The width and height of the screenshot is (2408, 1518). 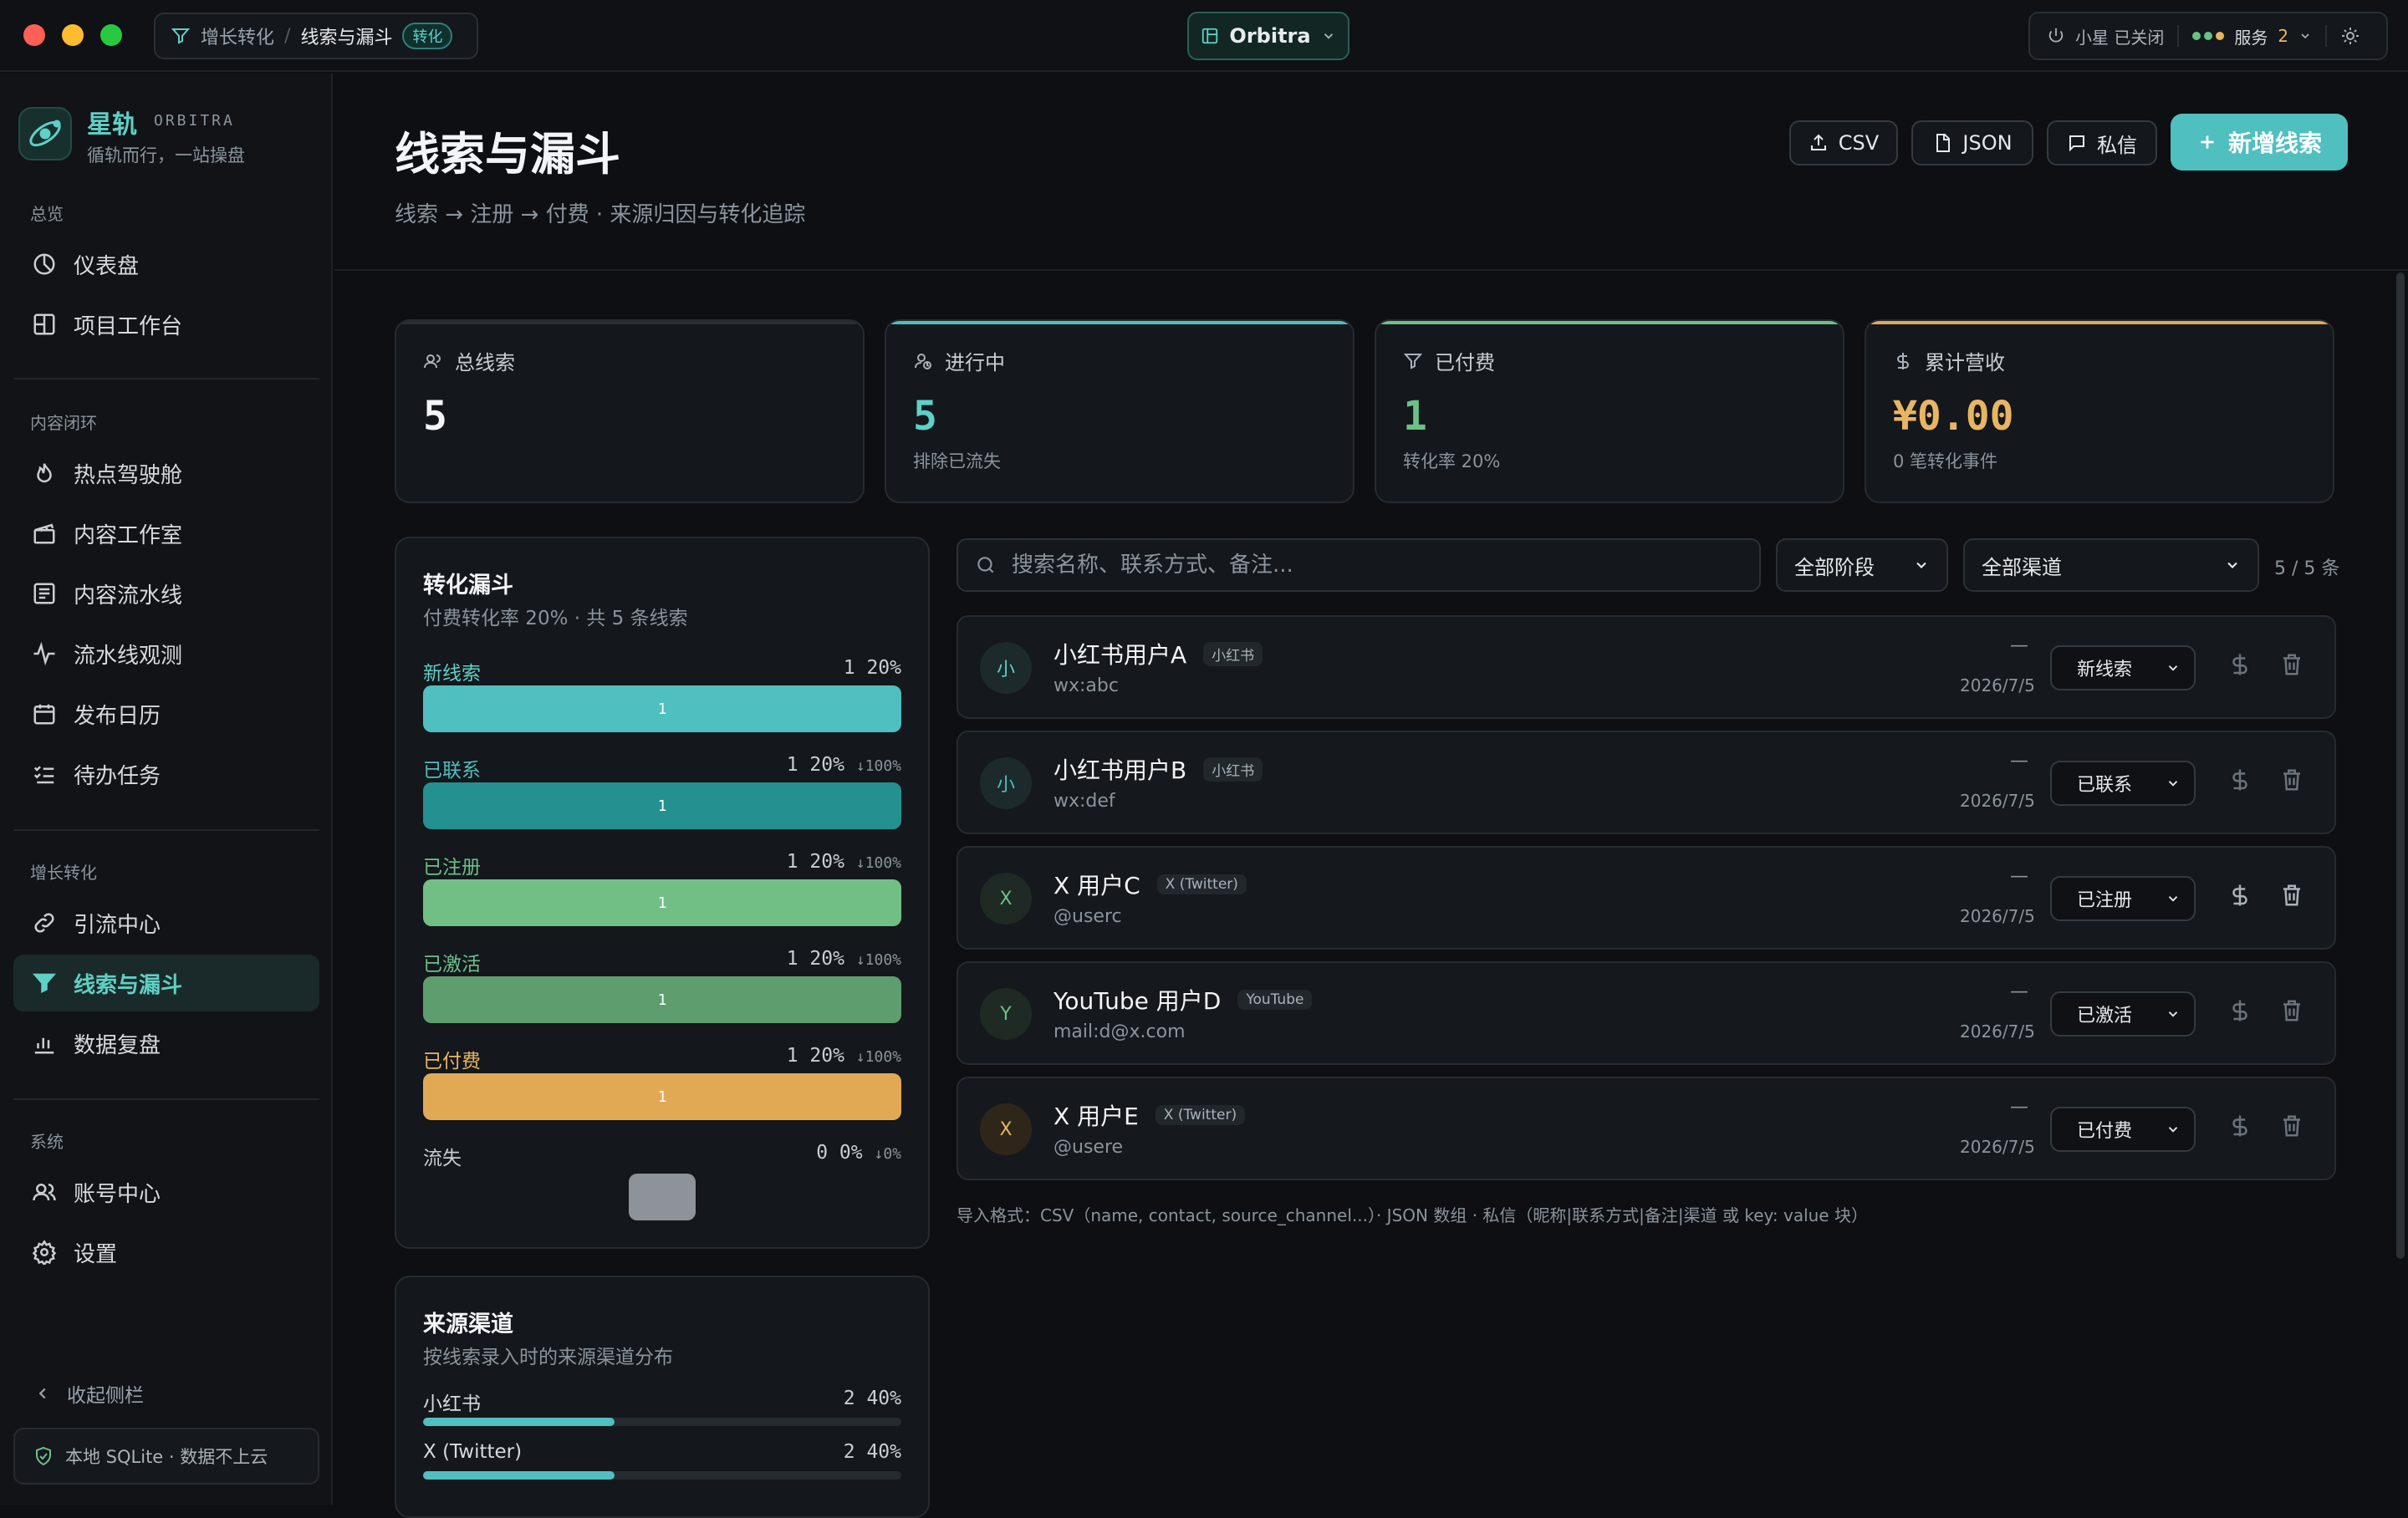 What do you see at coordinates (1647, 1128) in the screenshot?
I see `lead-row: X X 用户E X (Twitter) @usere — 2026/7/5 已付费` at bounding box center [1647, 1128].